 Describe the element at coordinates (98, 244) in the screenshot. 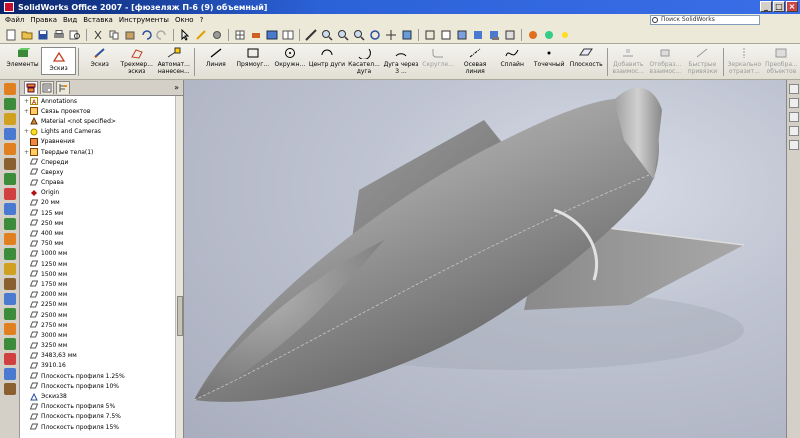

I see `tree-item: 750 мм` at that location.